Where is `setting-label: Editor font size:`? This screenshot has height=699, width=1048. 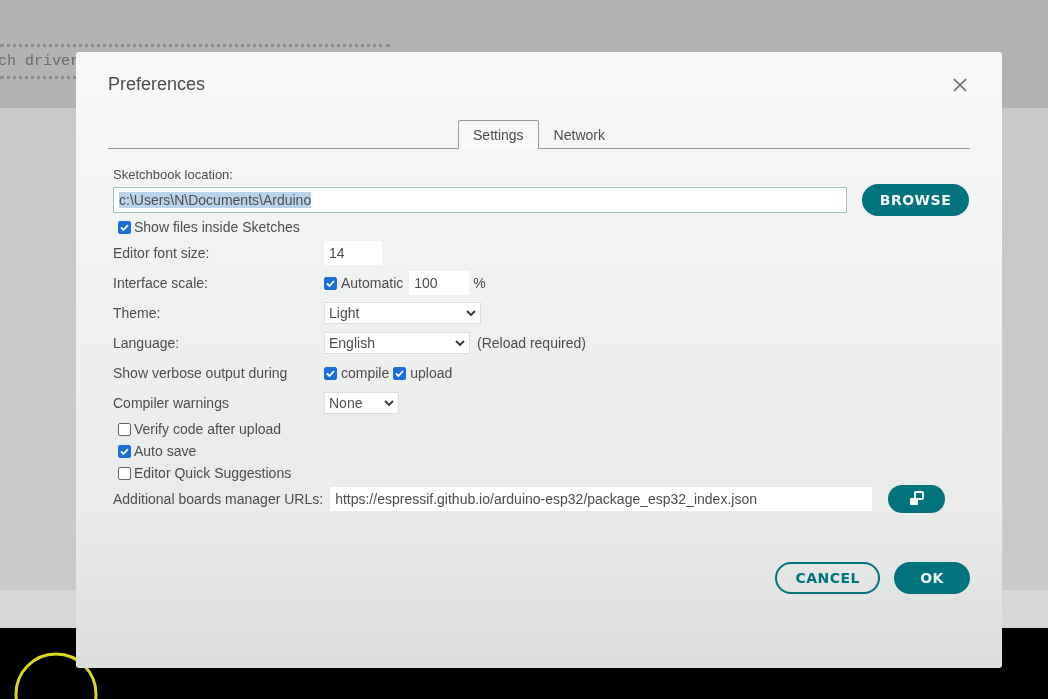
setting-label: Editor font size: is located at coordinates (162, 253).